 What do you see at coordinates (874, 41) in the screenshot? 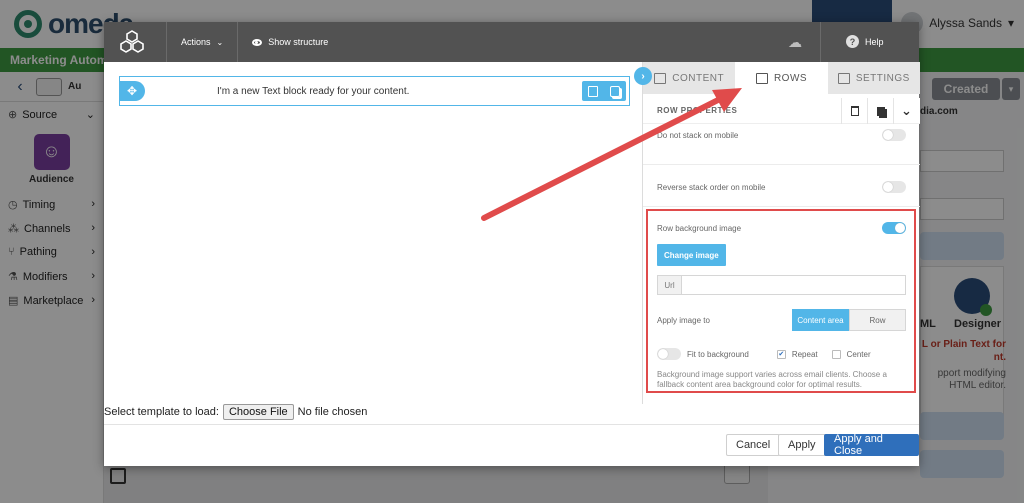
I see `help-label: Help` at bounding box center [874, 41].